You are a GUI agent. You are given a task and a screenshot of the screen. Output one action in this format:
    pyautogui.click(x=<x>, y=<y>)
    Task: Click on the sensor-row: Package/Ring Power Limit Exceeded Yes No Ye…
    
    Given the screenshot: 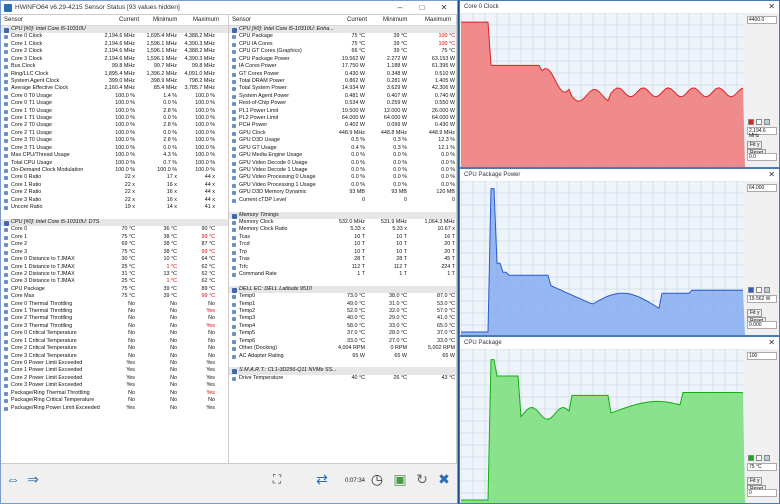 What is the action you would take?
    pyautogui.click(x=114, y=408)
    